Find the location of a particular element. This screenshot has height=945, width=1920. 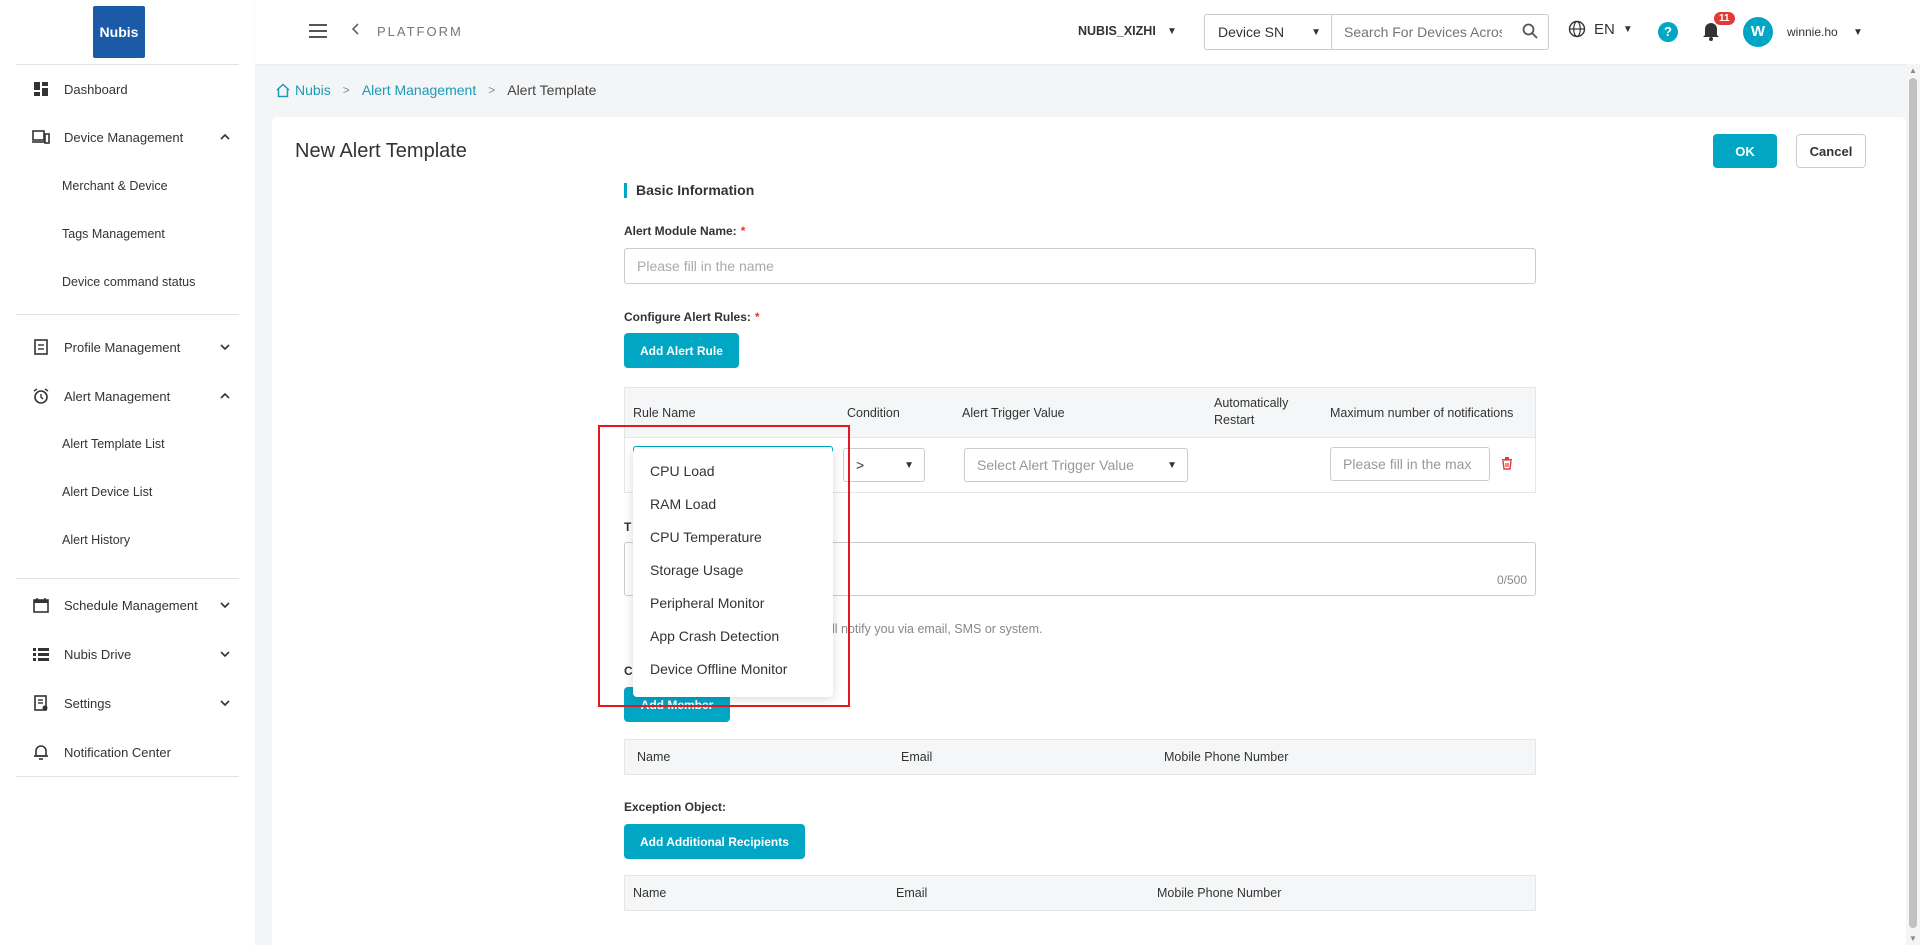

sidebar-item-label: Nubis Drive is located at coordinates (98, 654).